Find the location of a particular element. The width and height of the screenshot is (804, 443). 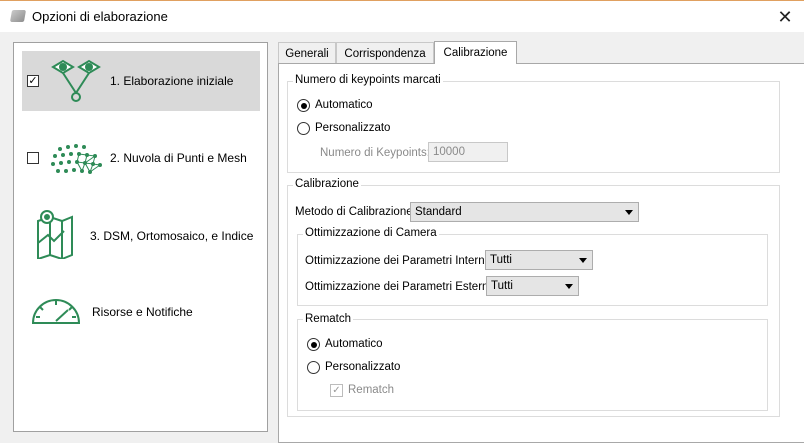

internal-params-label: Ottimizzazione dei Parametri Interni: is located at coordinates (398, 261).